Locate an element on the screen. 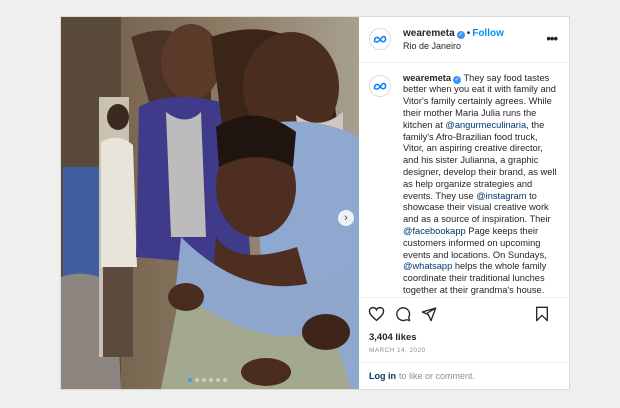  comment-icon is located at coordinates (403, 314).